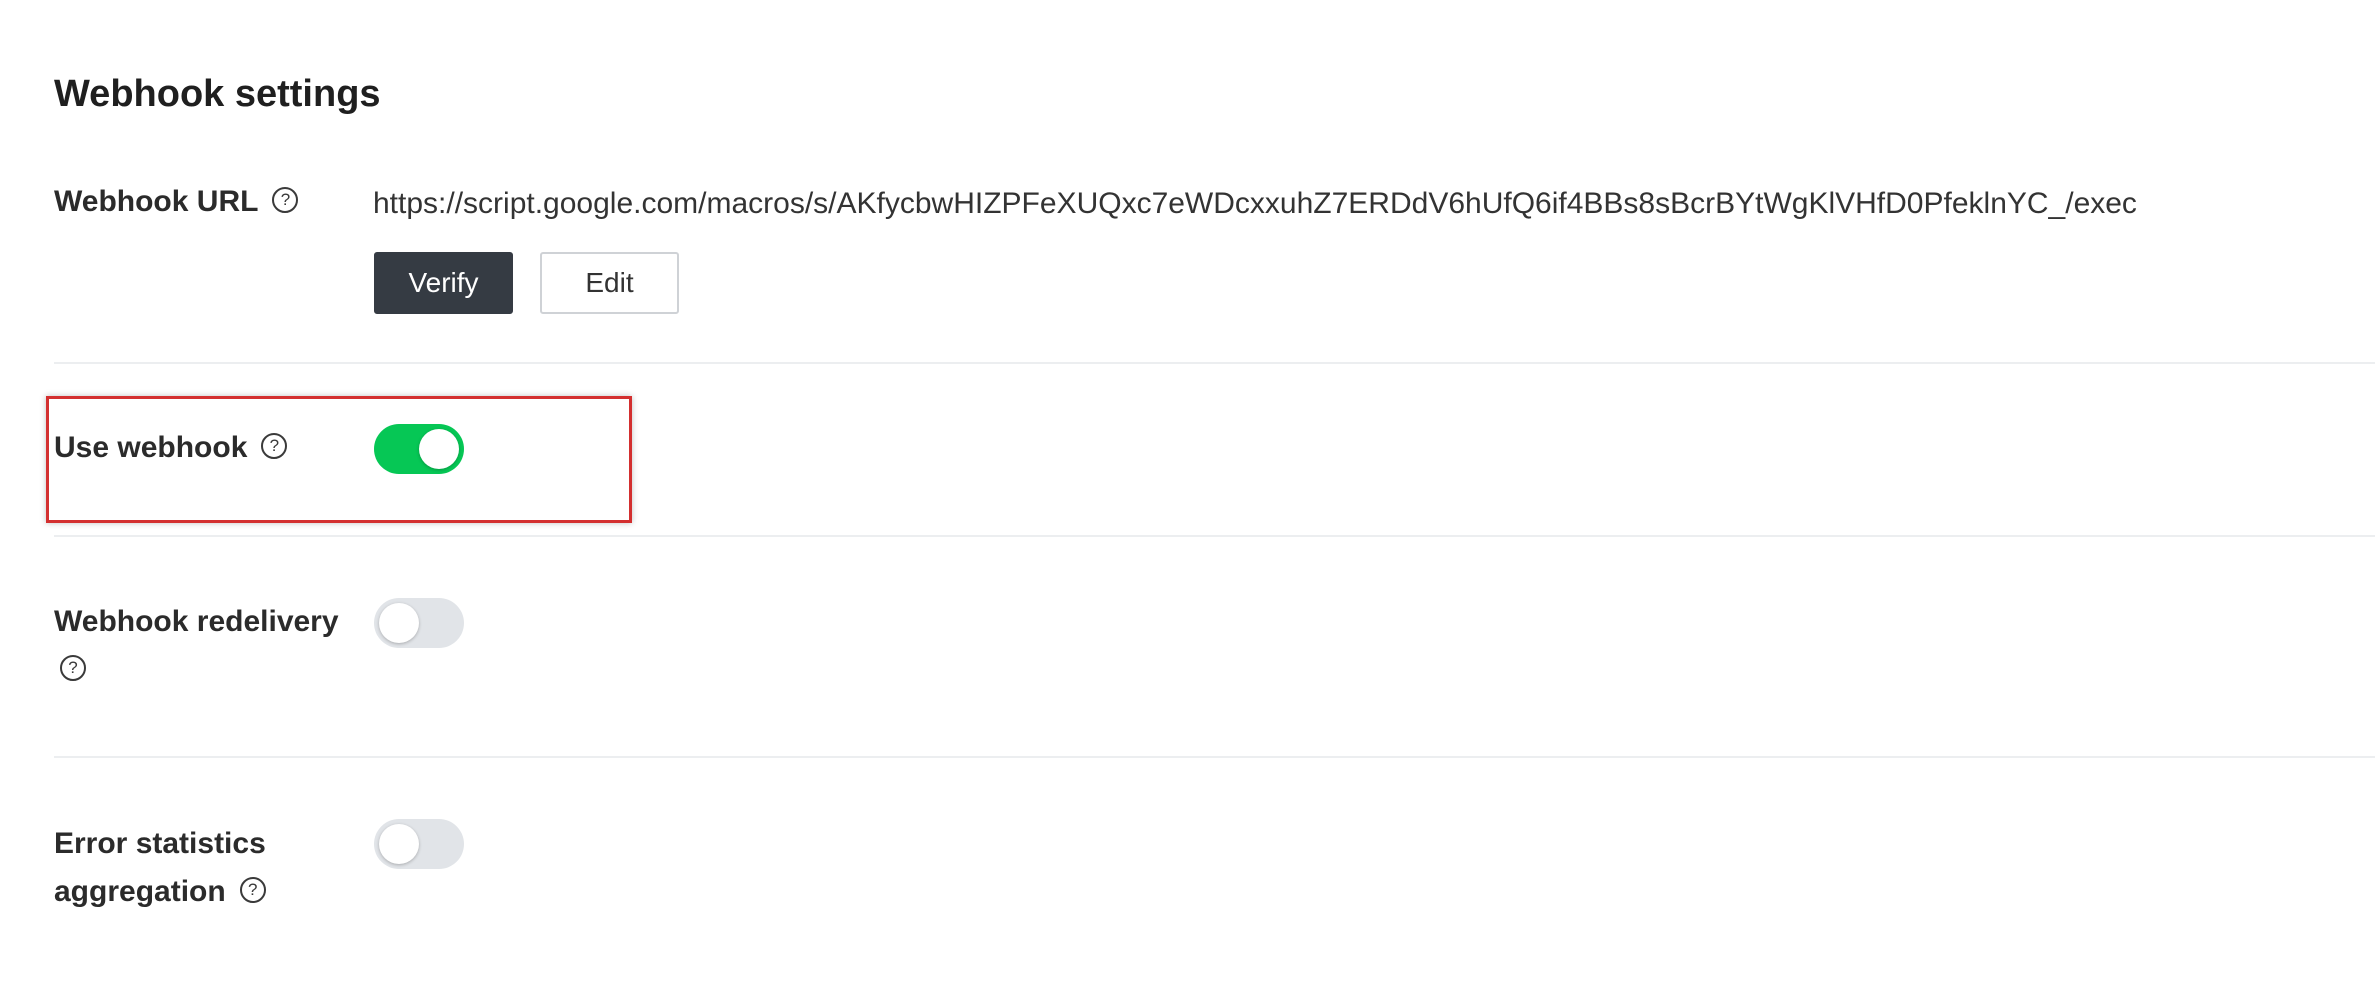 Image resolution: width=2375 pixels, height=995 pixels. What do you see at coordinates (339, 459) in the screenshot?
I see `highlight-box` at bounding box center [339, 459].